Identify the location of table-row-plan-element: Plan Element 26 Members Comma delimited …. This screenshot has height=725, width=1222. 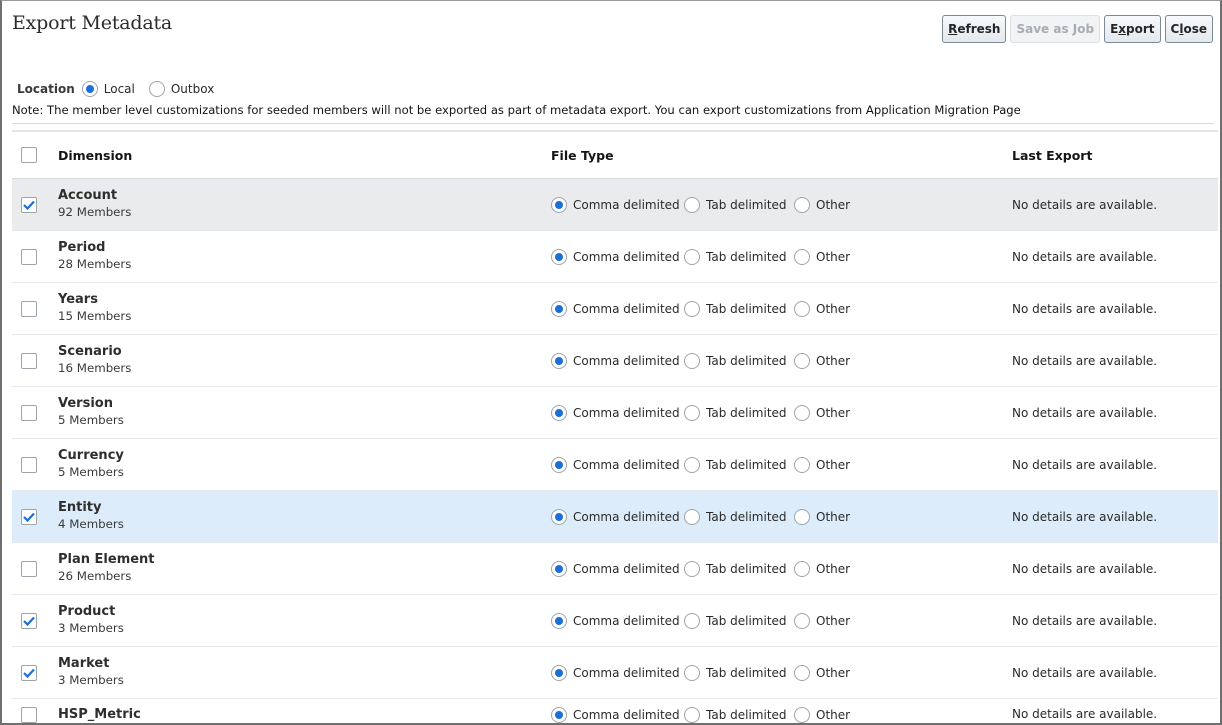
(615, 569).